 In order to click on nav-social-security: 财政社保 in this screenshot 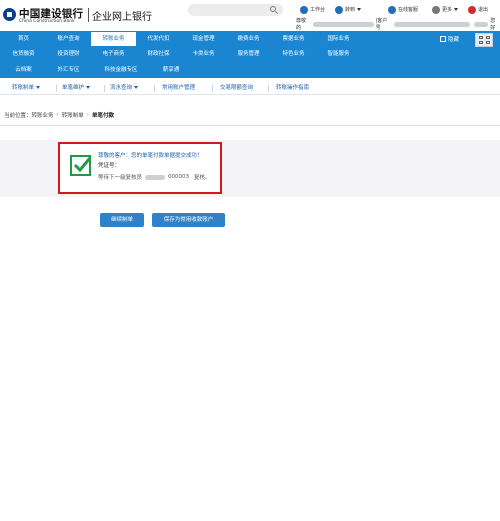, I will do `click(158, 54)`.